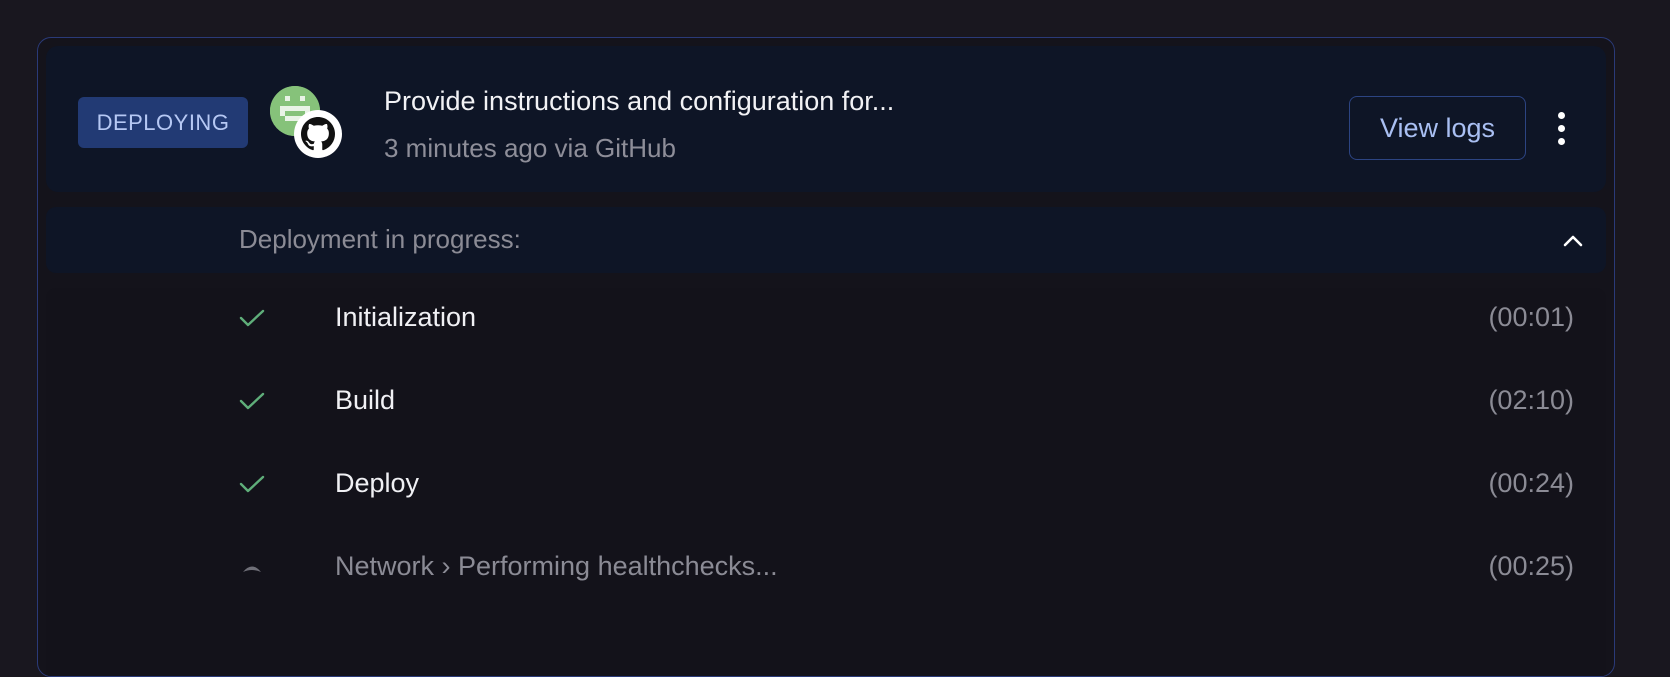 The width and height of the screenshot is (1670, 677). Describe the element at coordinates (377, 483) in the screenshot. I see `step-label: Deploy` at that location.